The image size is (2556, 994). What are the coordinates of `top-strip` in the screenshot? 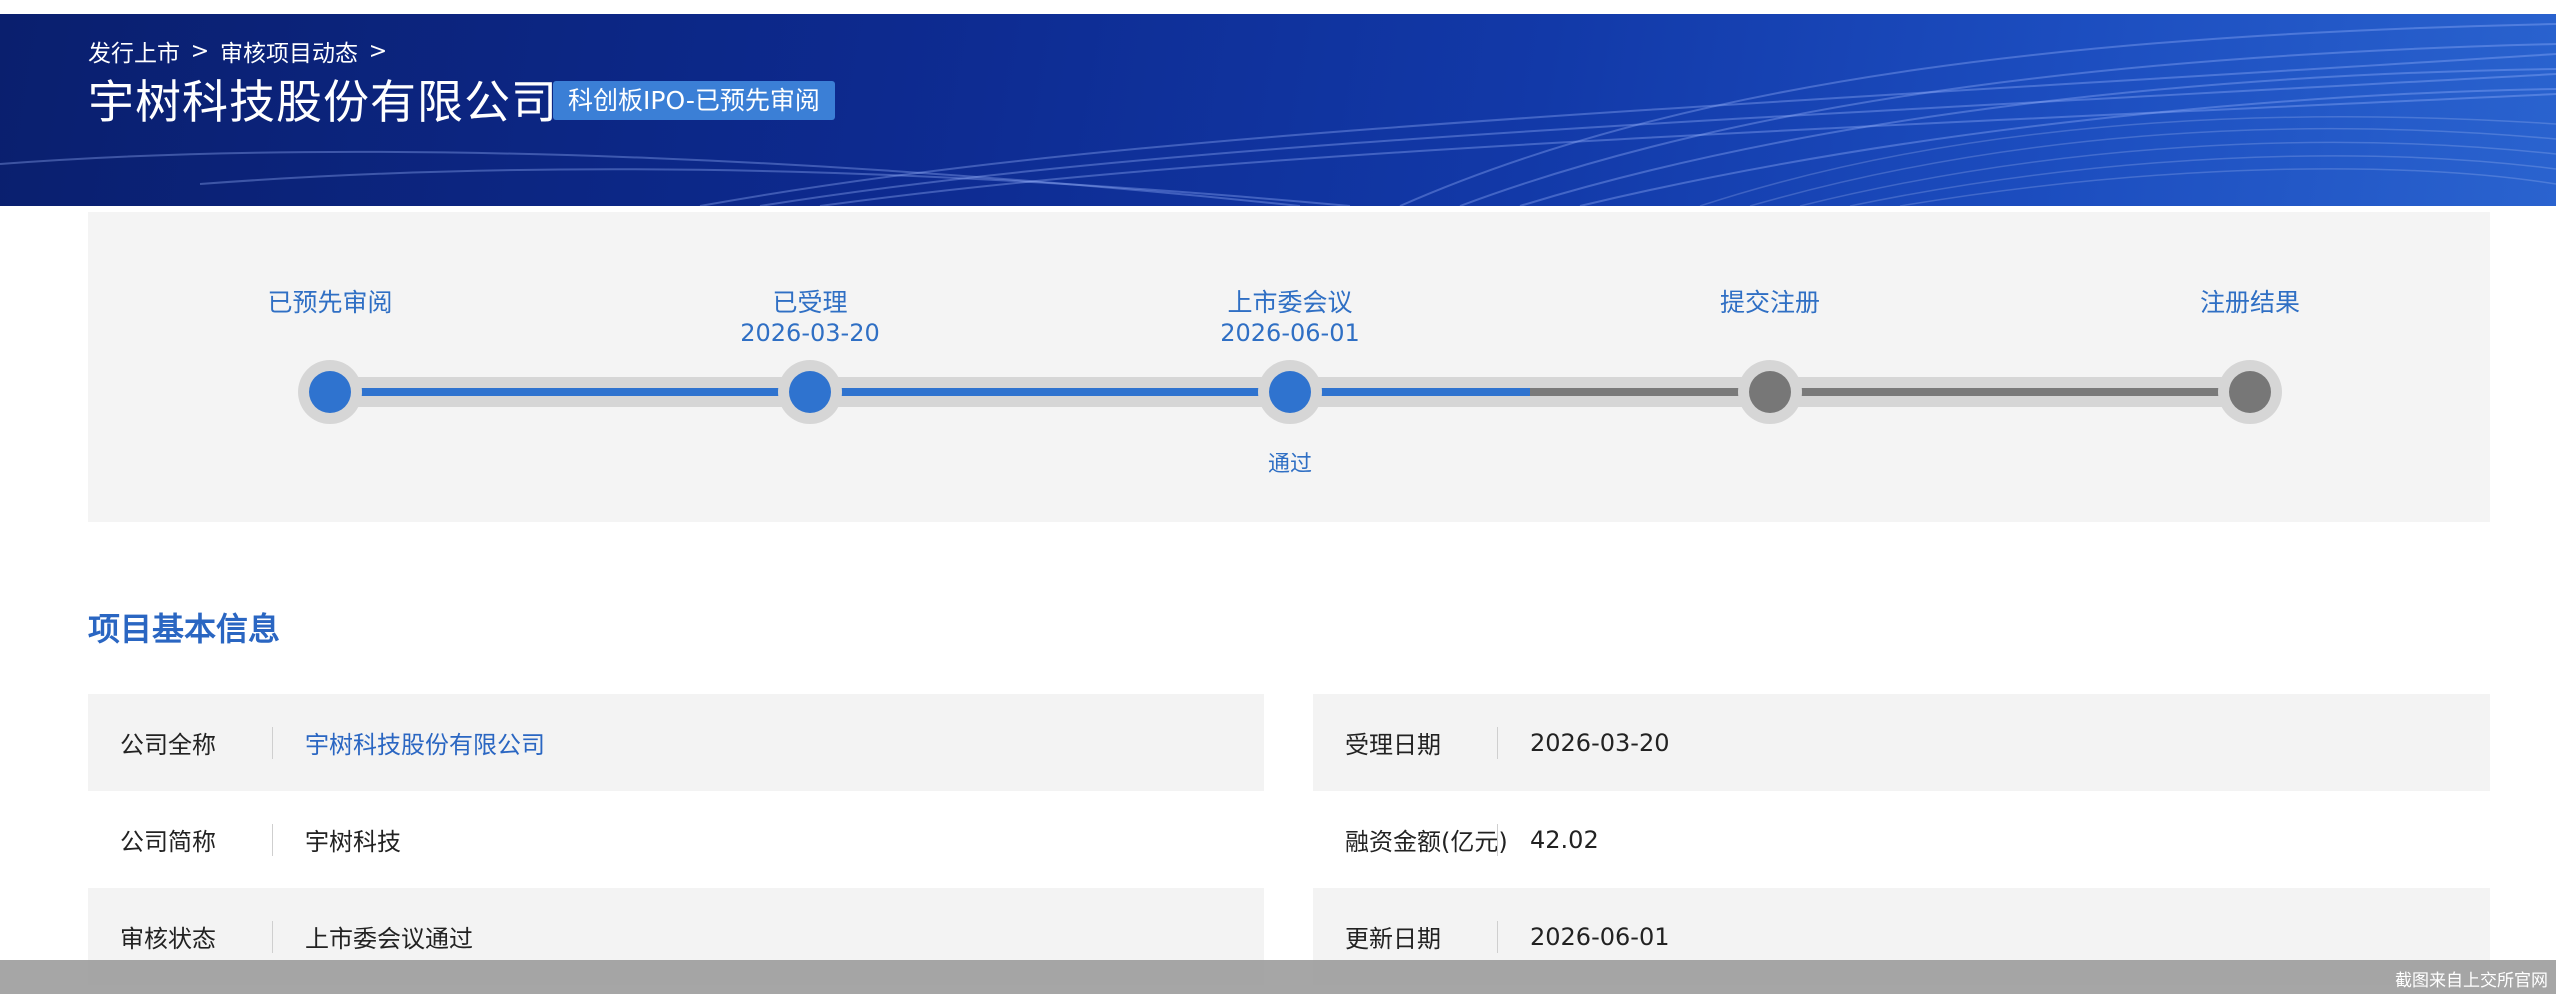 It's located at (1278, 7).